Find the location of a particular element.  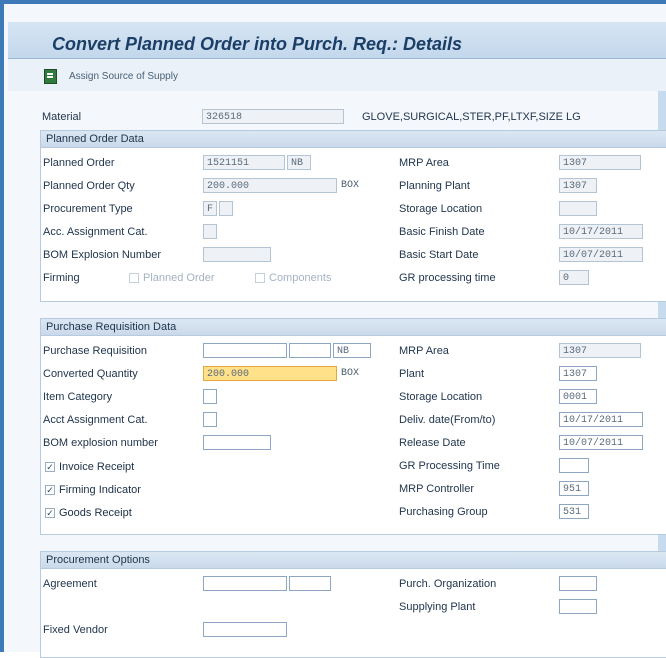

gr-processing-time-field: 0 is located at coordinates (574, 277).